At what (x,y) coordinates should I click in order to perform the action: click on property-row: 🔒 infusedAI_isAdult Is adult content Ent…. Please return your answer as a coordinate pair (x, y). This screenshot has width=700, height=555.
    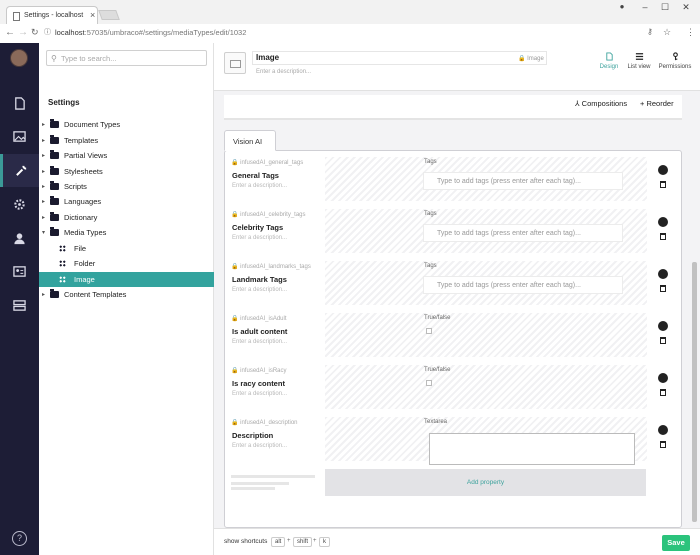
    Looking at the image, I should click on (438, 335).